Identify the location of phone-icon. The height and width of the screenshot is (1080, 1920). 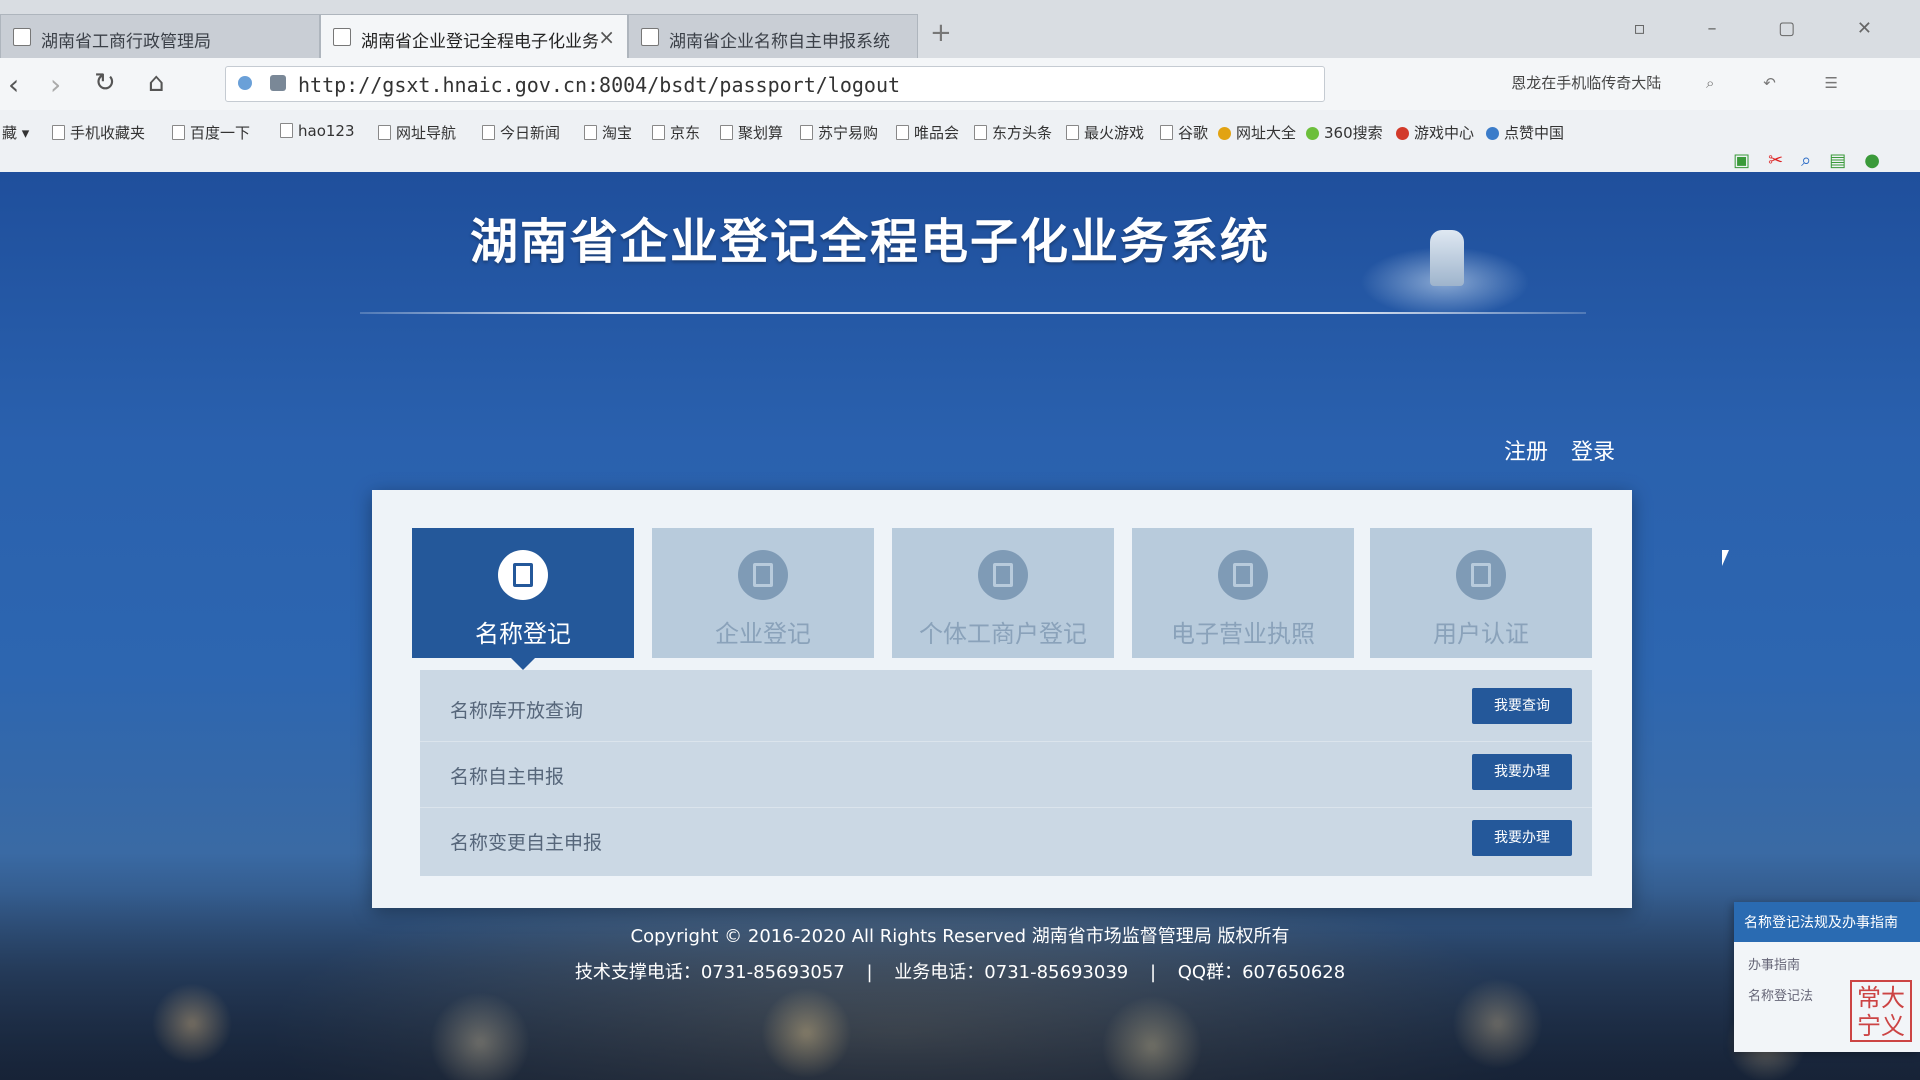
(58, 132).